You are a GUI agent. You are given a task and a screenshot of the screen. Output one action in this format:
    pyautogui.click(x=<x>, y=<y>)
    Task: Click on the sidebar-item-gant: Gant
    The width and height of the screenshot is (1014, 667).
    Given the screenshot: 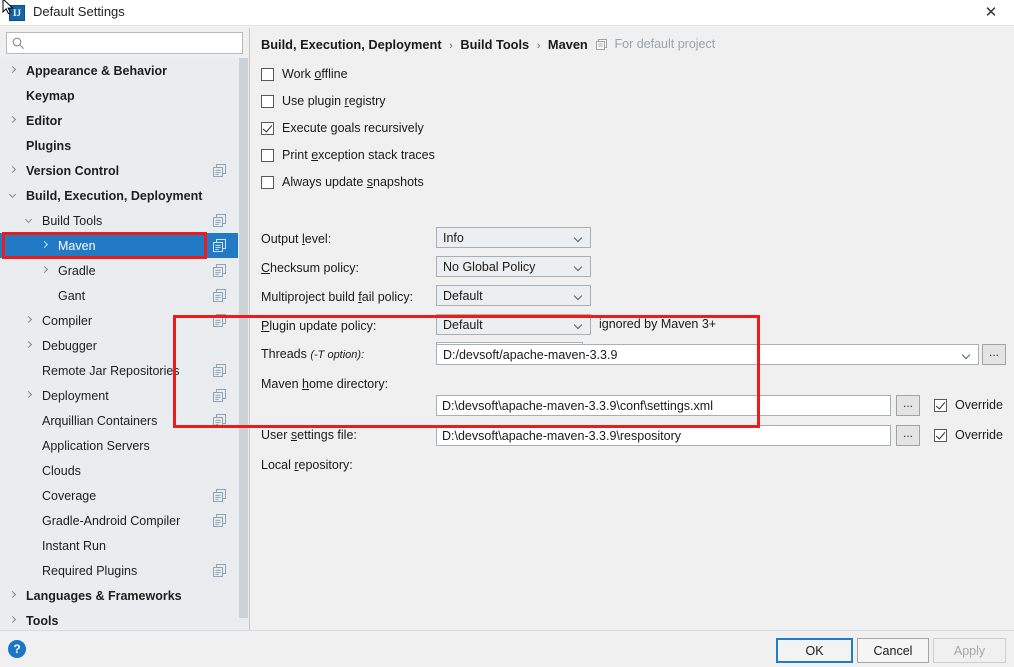 What is the action you would take?
    pyautogui.click(x=119, y=295)
    